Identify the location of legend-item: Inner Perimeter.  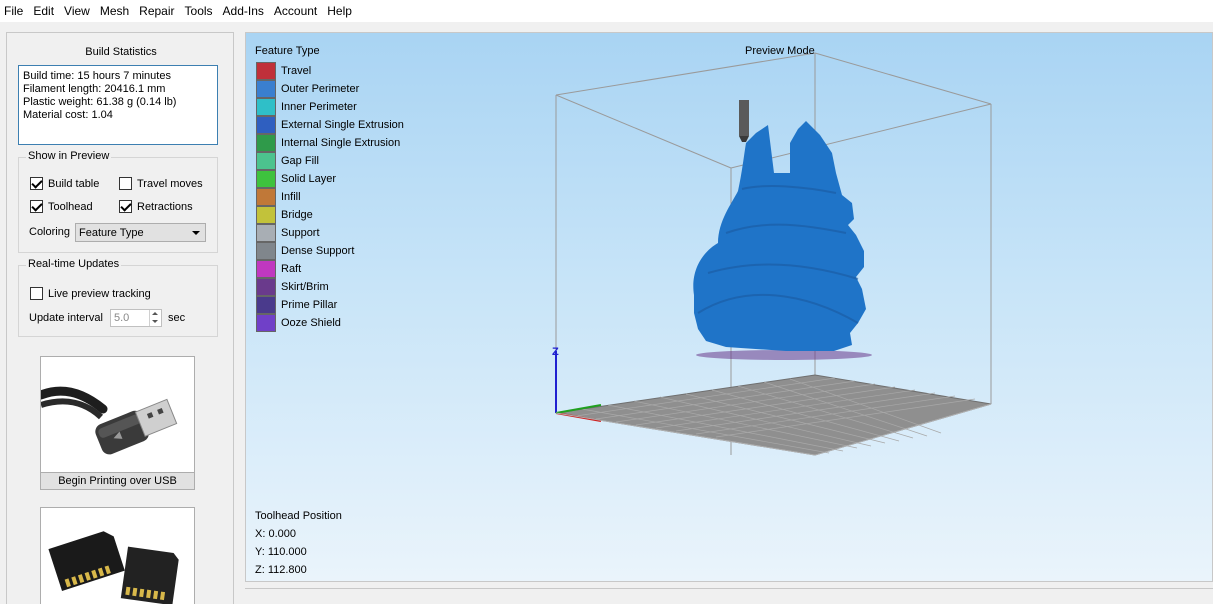
(306, 107).